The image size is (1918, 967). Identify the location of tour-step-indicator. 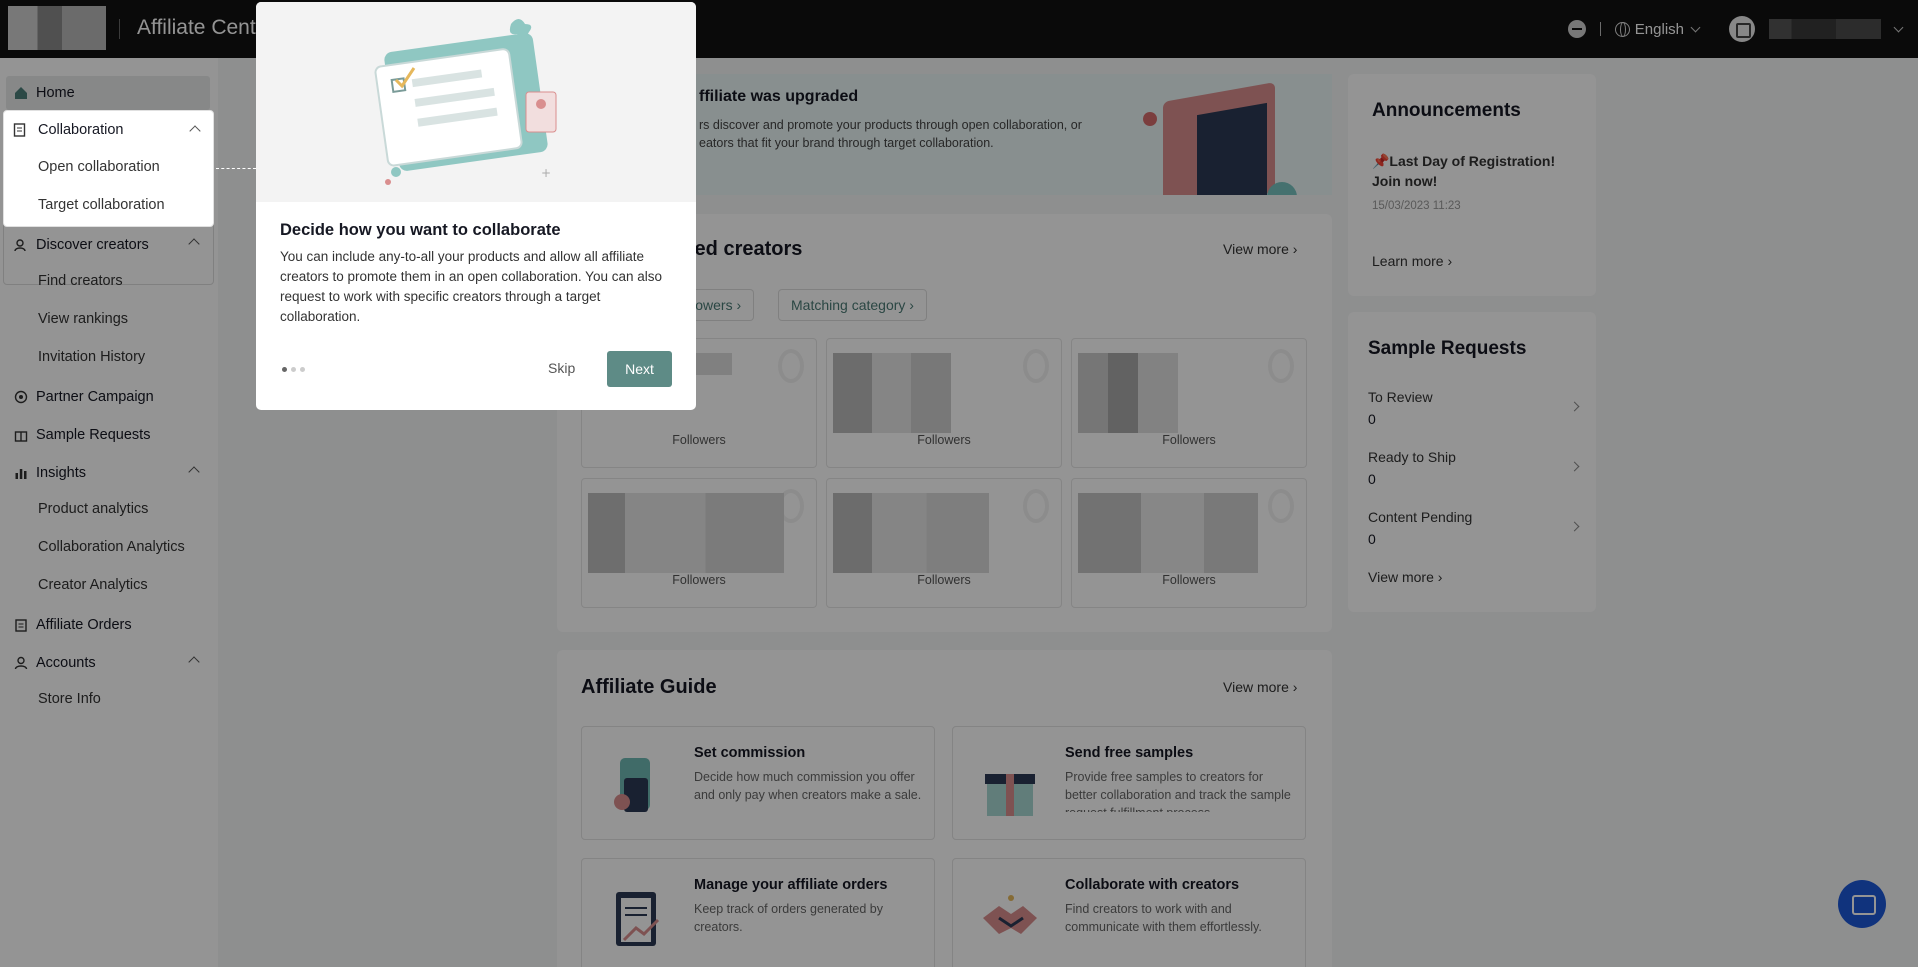
(293, 369).